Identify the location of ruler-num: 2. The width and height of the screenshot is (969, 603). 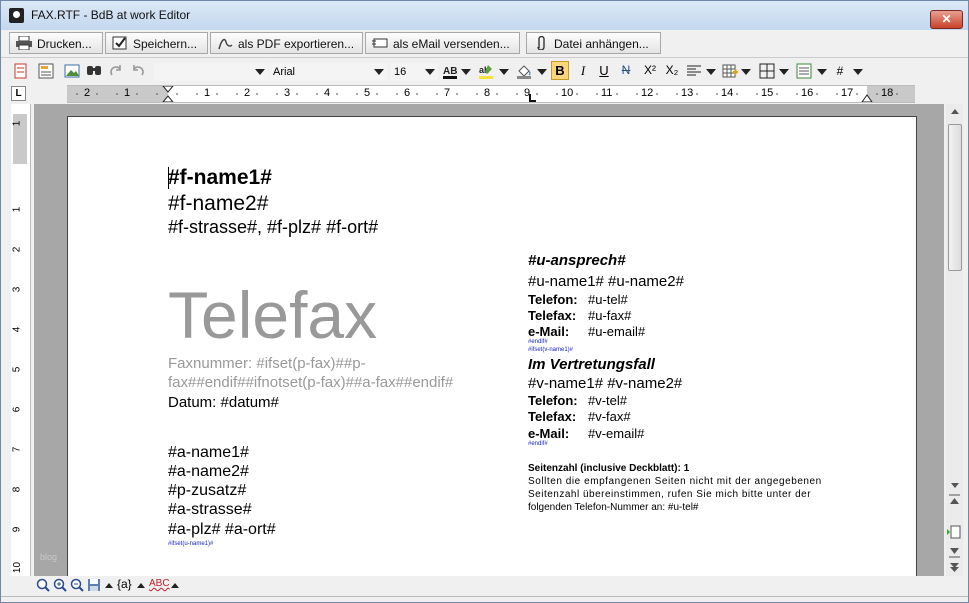
(87, 93).